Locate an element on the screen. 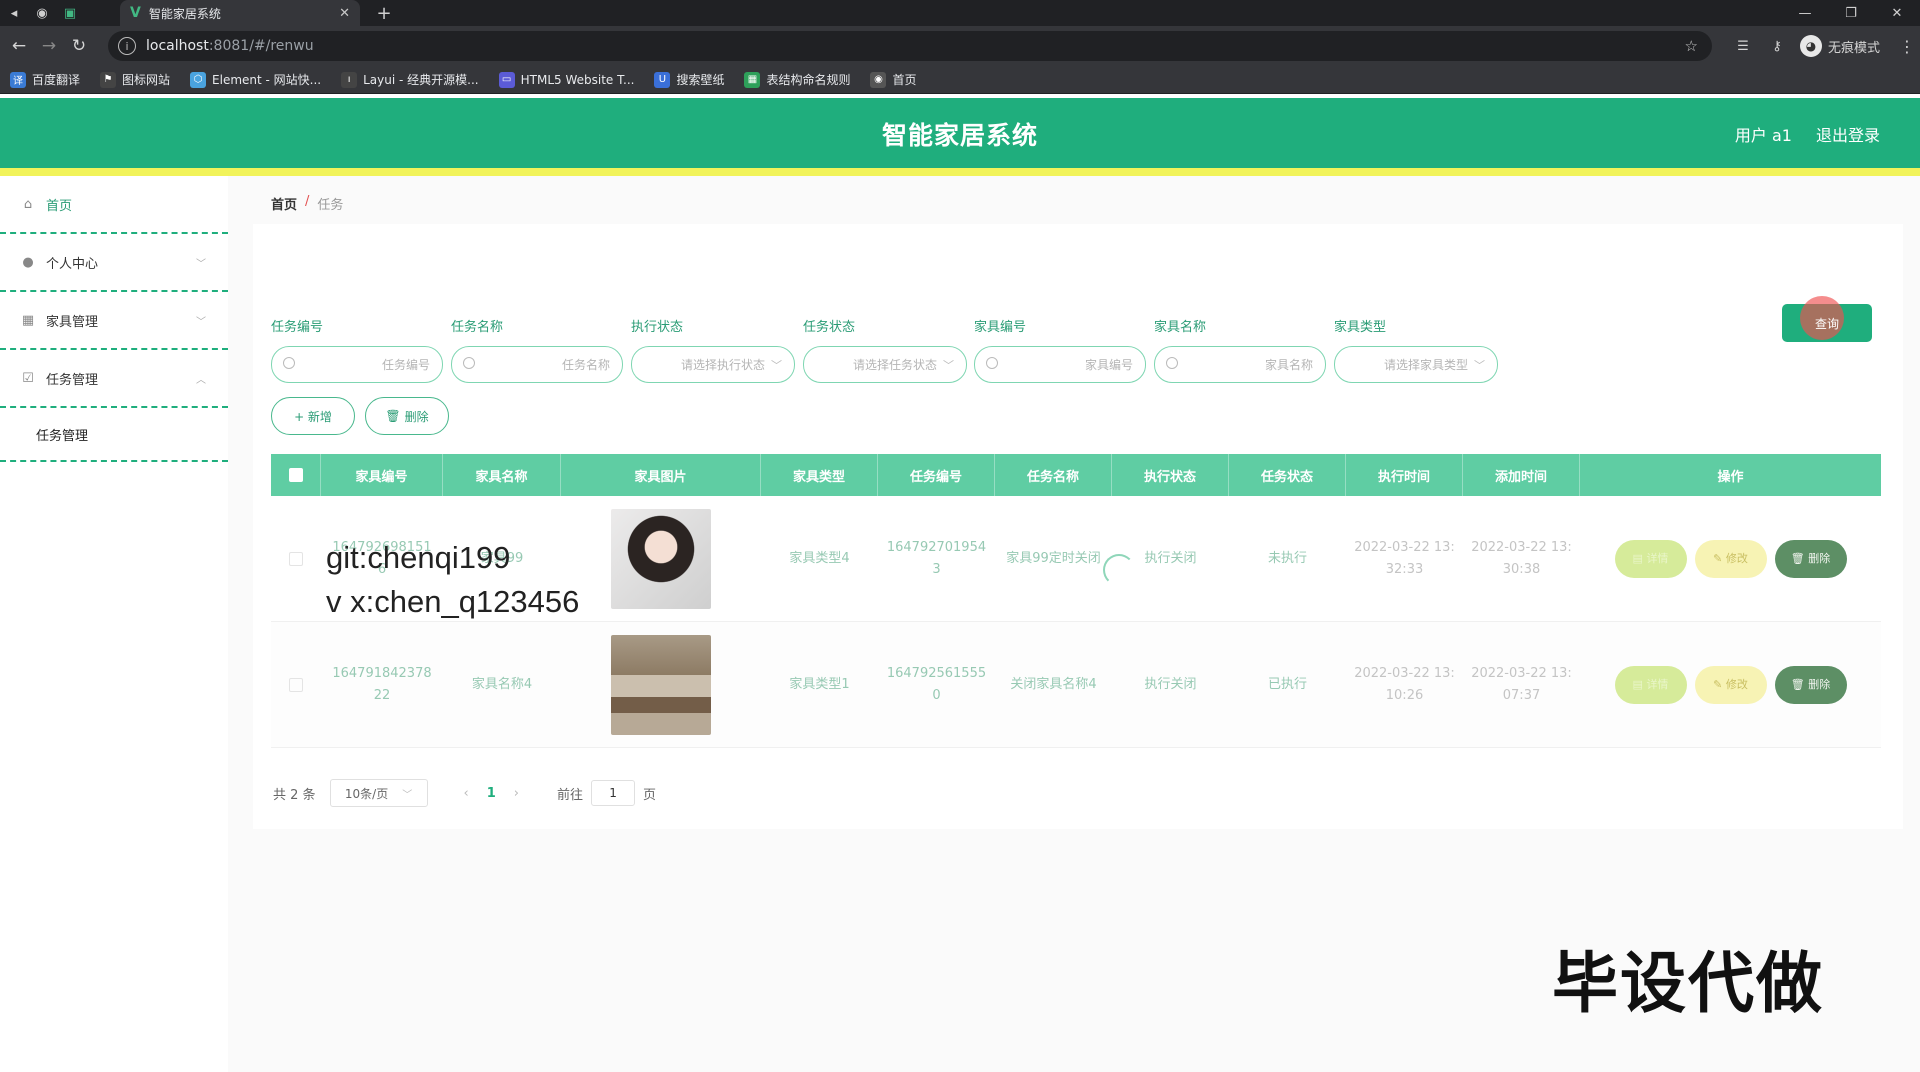 This screenshot has width=1920, height=1072. query-button: 查询 is located at coordinates (1827, 319).